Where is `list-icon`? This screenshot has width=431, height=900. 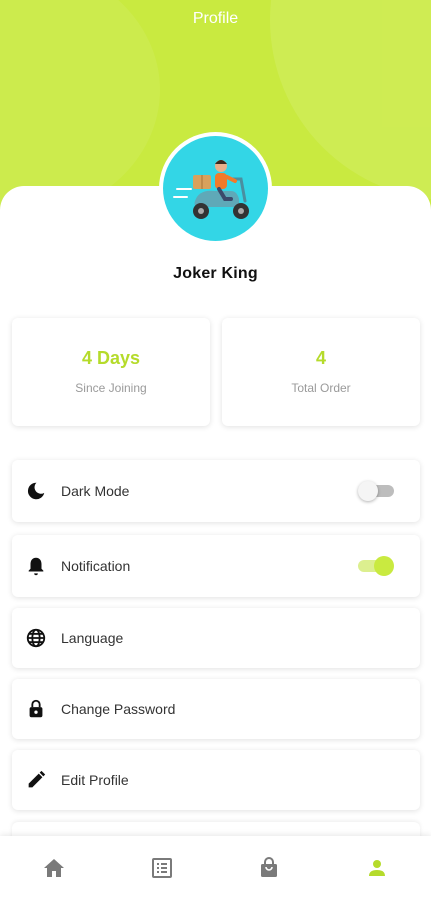 list-icon is located at coordinates (161, 868).